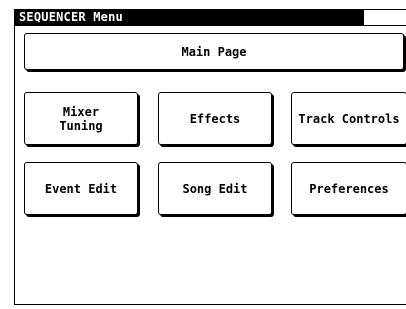 Image resolution: width=406 pixels, height=309 pixels. Describe the element at coordinates (384, 17) in the screenshot. I see `title-status-box` at that location.